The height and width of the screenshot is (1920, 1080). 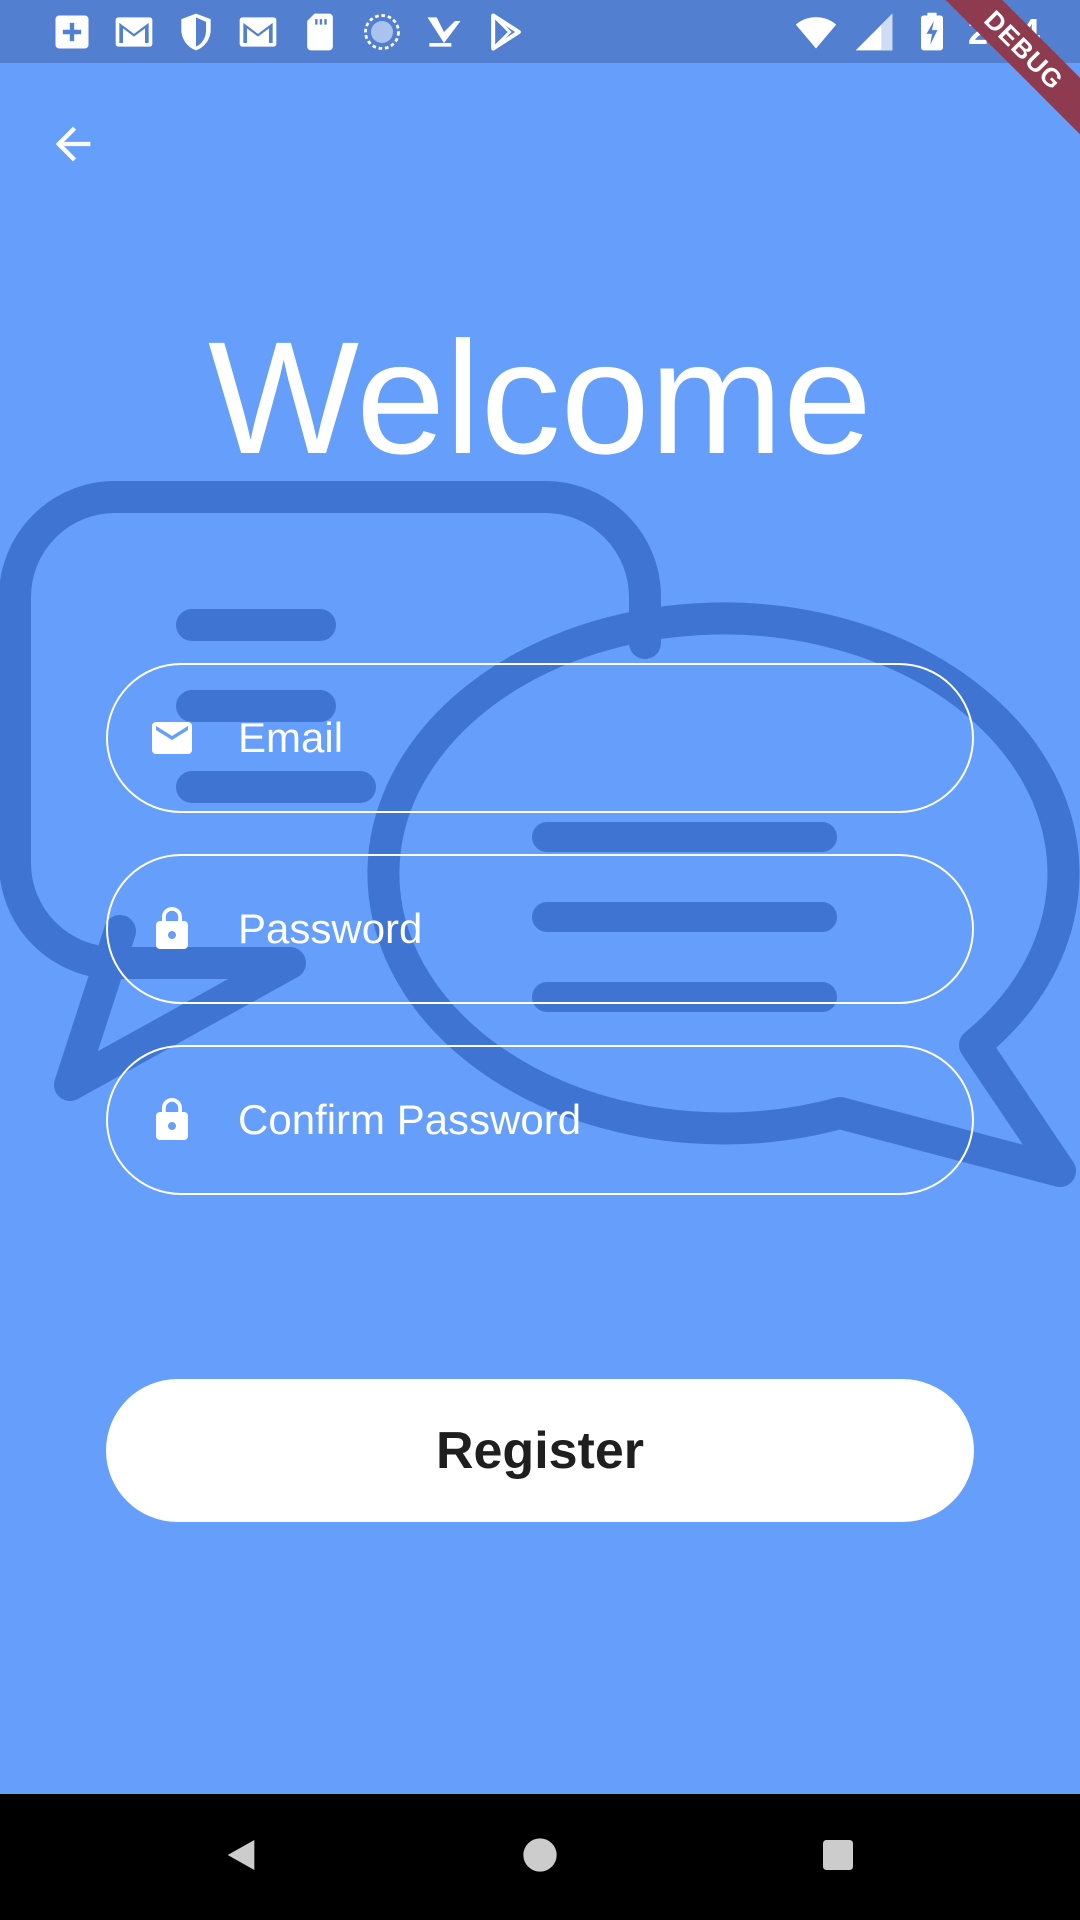 What do you see at coordinates (289, 32) in the screenshot?
I see `notification-icons` at bounding box center [289, 32].